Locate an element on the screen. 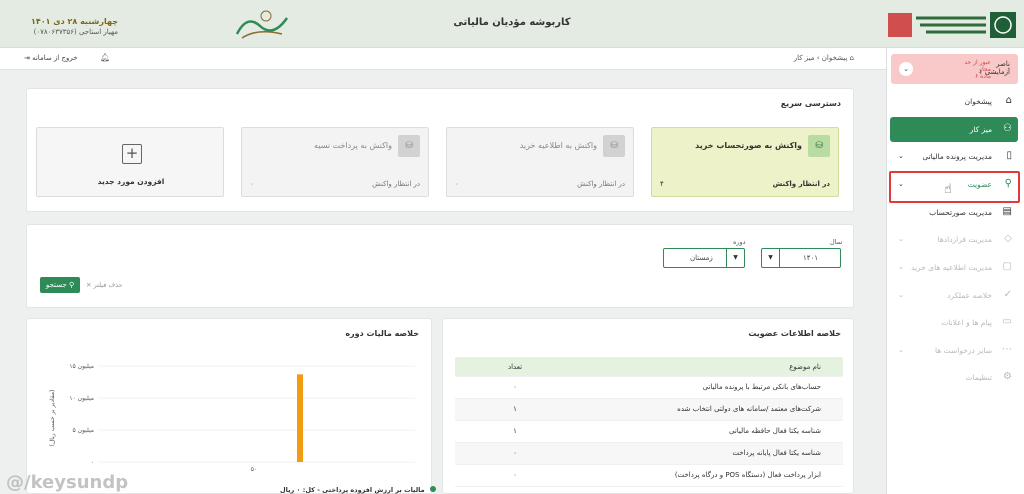 This screenshot has height=494, width=1024. contract-icon: ◇ is located at coordinates (1008, 238).